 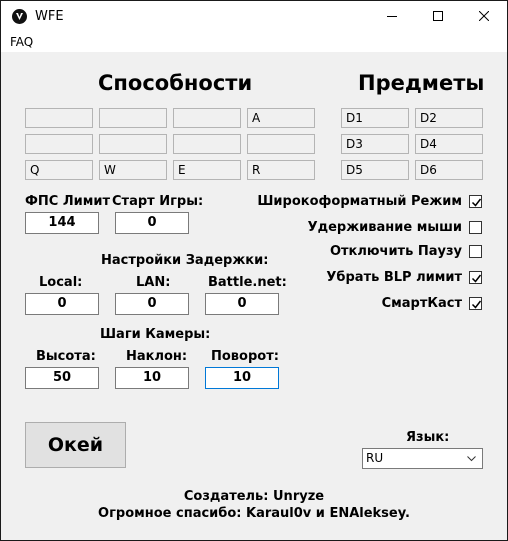 What do you see at coordinates (281, 170) in the screenshot?
I see `ability-slot-12: R` at bounding box center [281, 170].